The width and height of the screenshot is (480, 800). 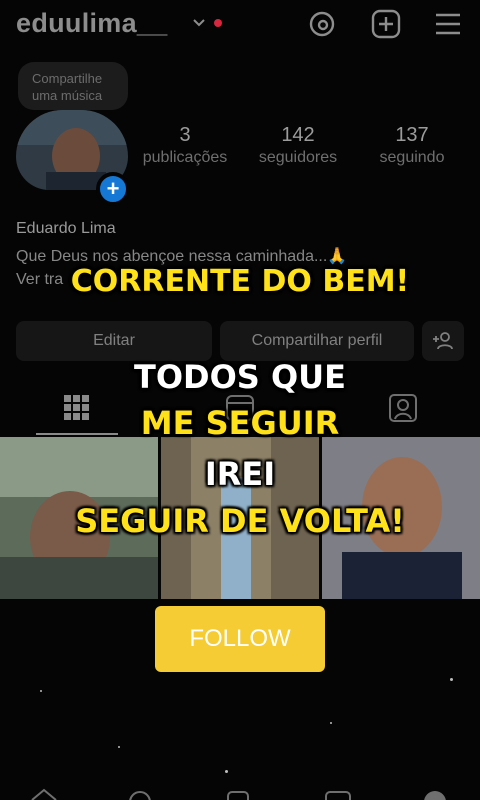 I want to click on follow-button: FOLLOW, so click(x=240, y=639).